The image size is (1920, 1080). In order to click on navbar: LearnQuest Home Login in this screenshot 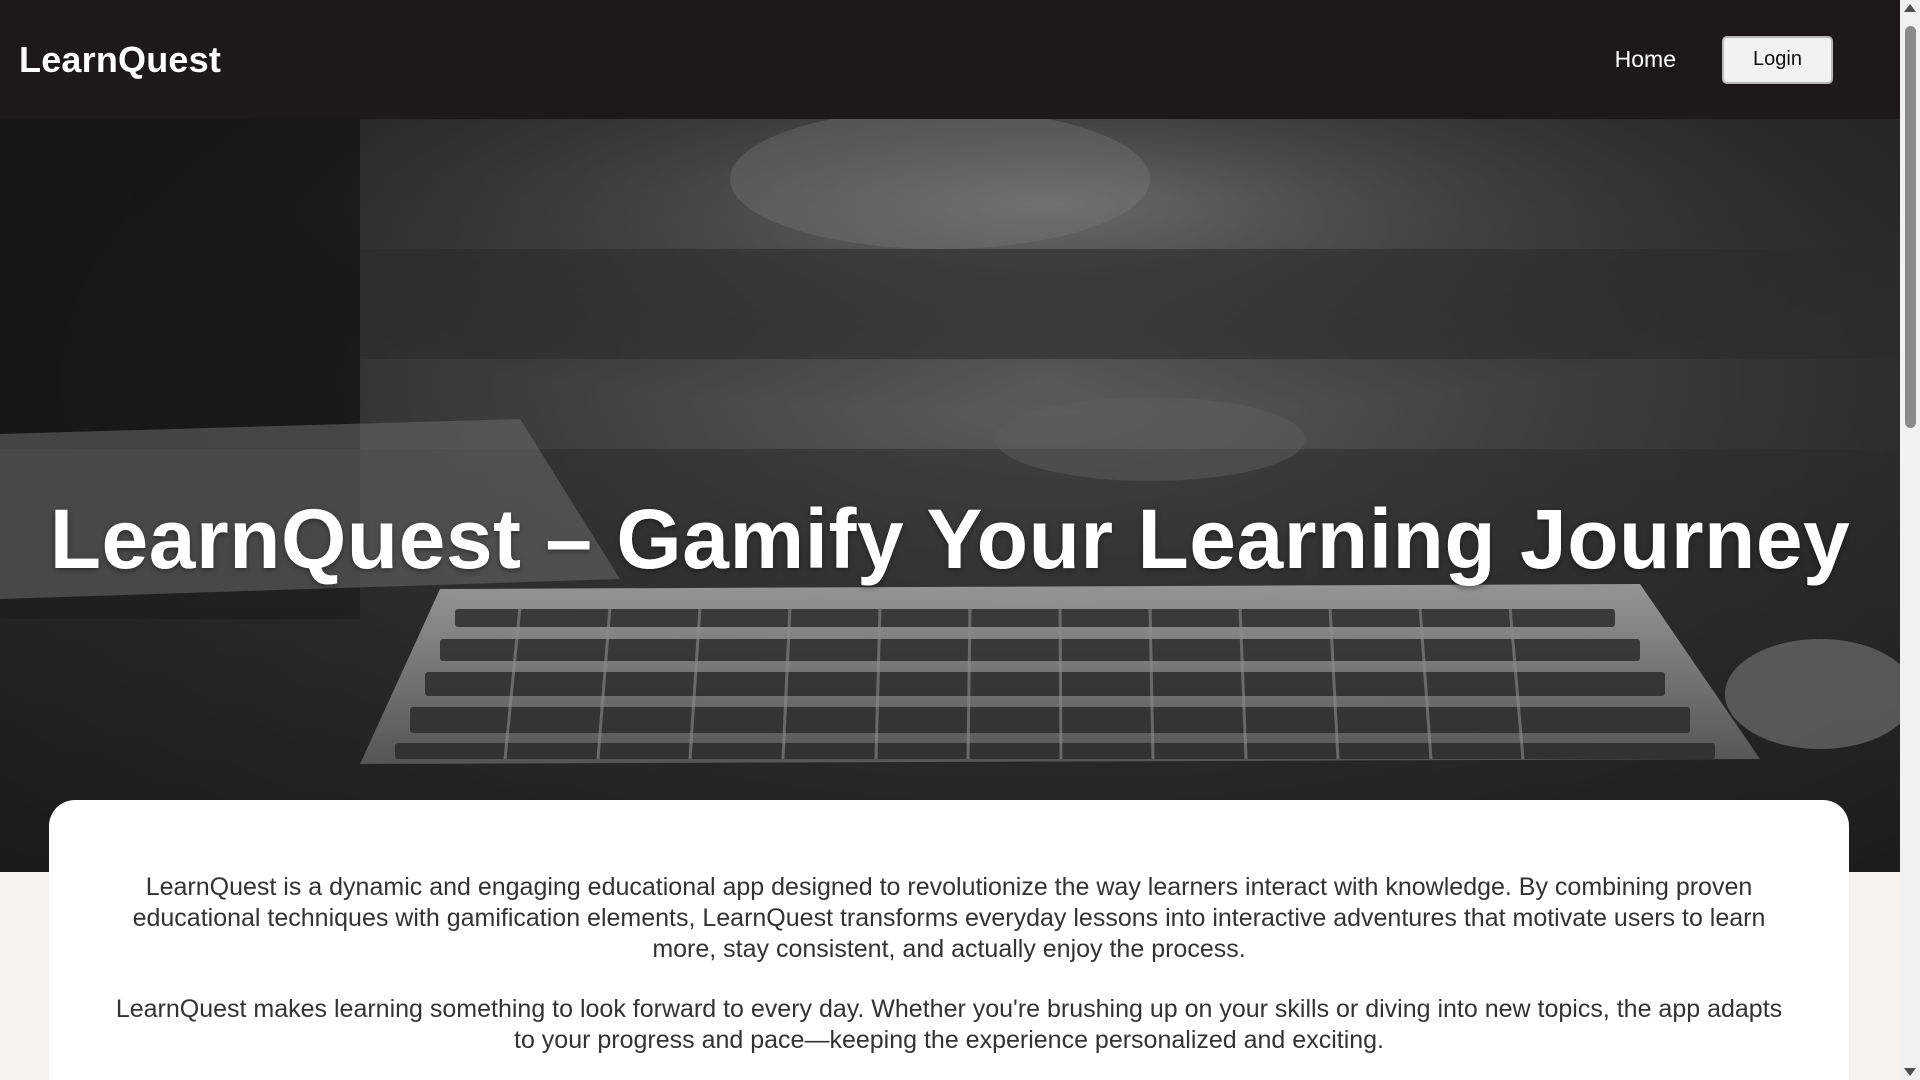, I will do `click(950, 59)`.